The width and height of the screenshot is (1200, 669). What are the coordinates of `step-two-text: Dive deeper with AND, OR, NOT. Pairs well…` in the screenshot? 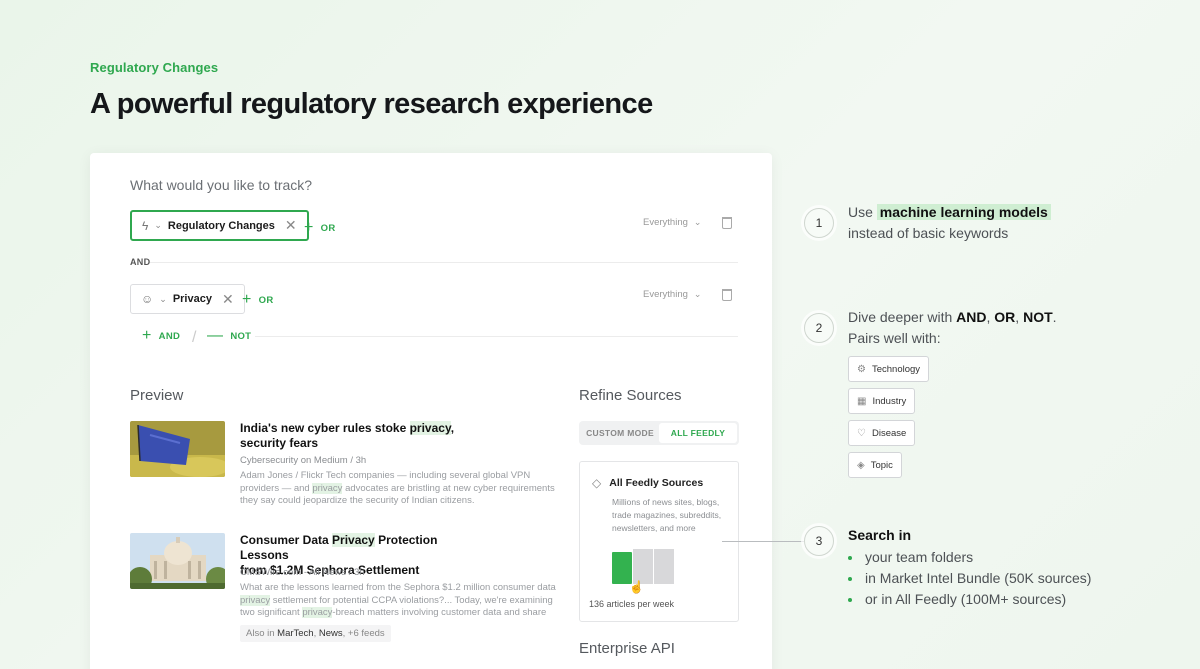 It's located at (952, 327).